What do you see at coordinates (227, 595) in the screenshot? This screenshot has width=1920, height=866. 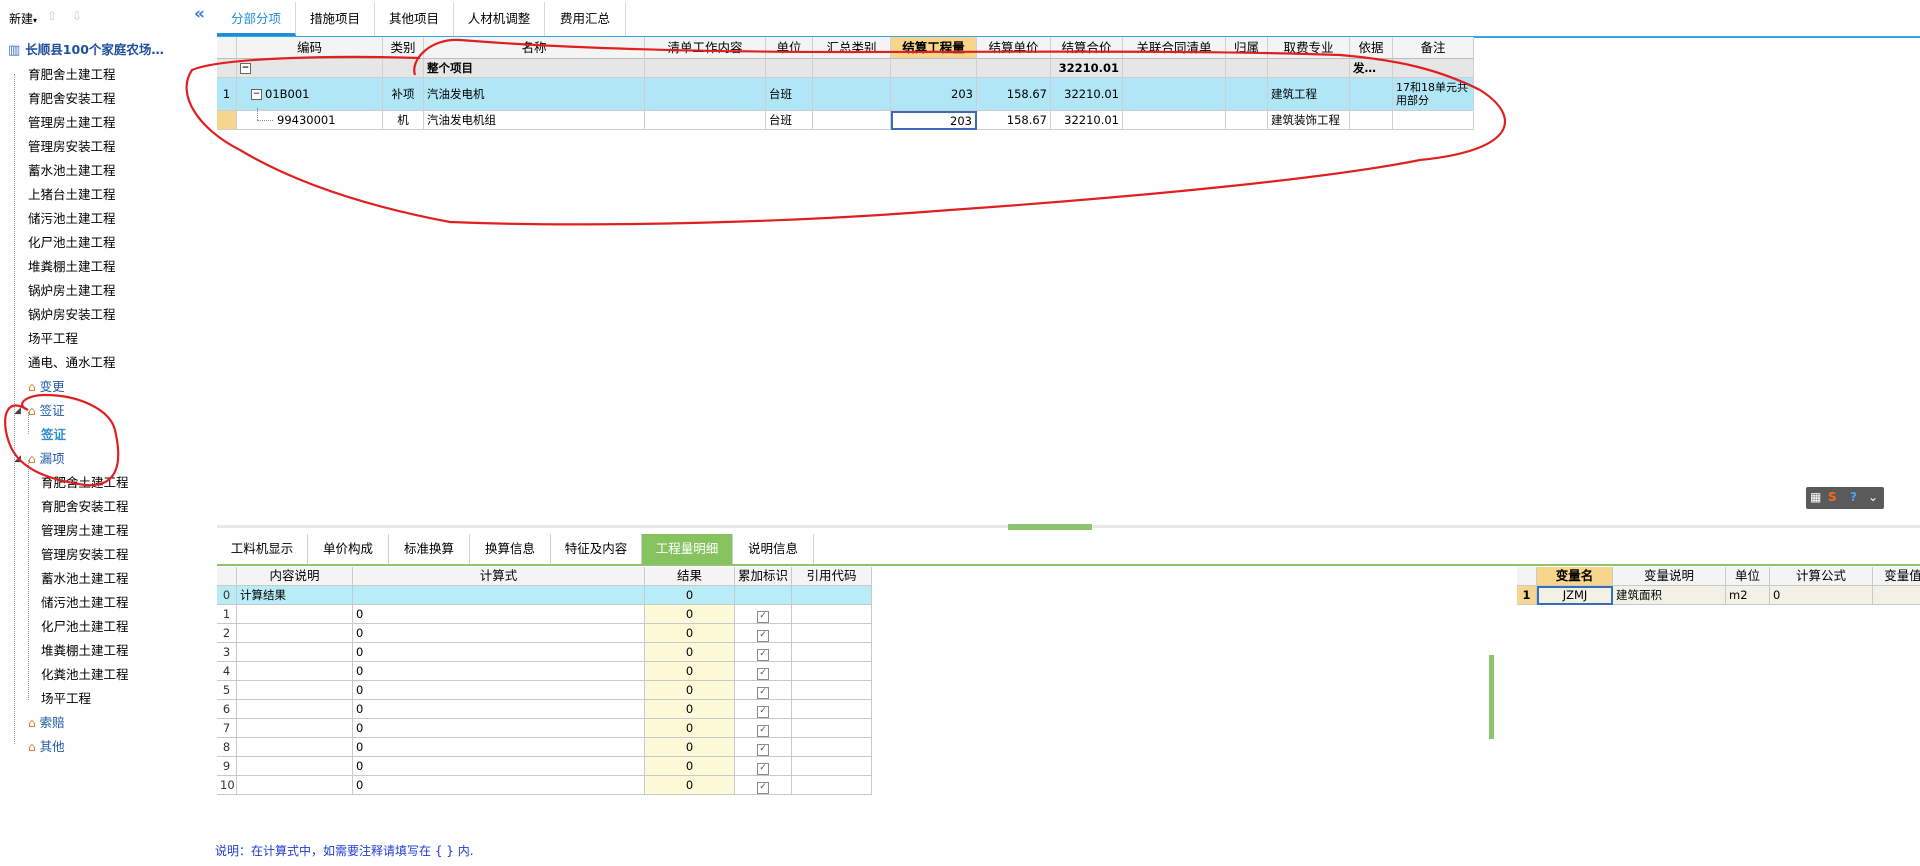 I see `calc-row-number: 0` at bounding box center [227, 595].